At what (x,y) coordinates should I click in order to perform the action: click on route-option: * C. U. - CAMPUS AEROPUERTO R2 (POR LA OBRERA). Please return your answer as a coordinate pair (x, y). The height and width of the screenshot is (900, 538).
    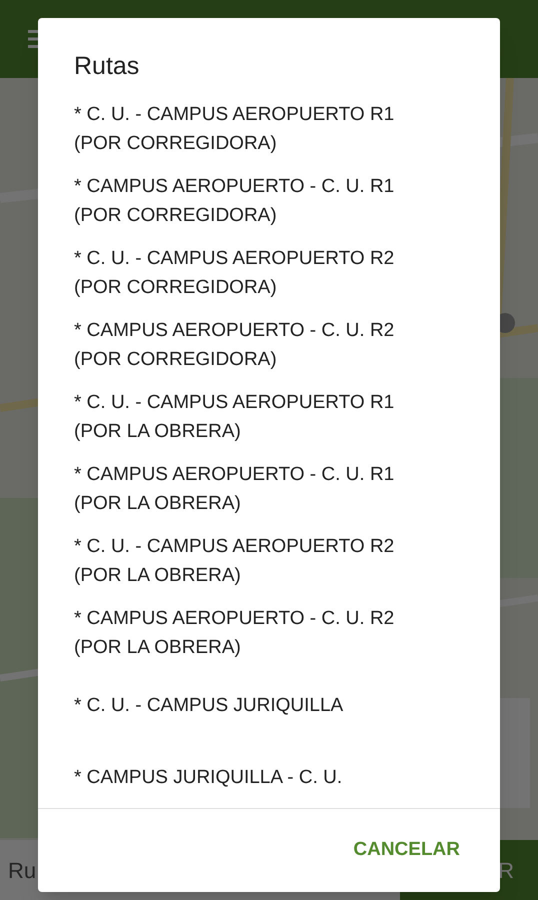
    Looking at the image, I should click on (234, 561).